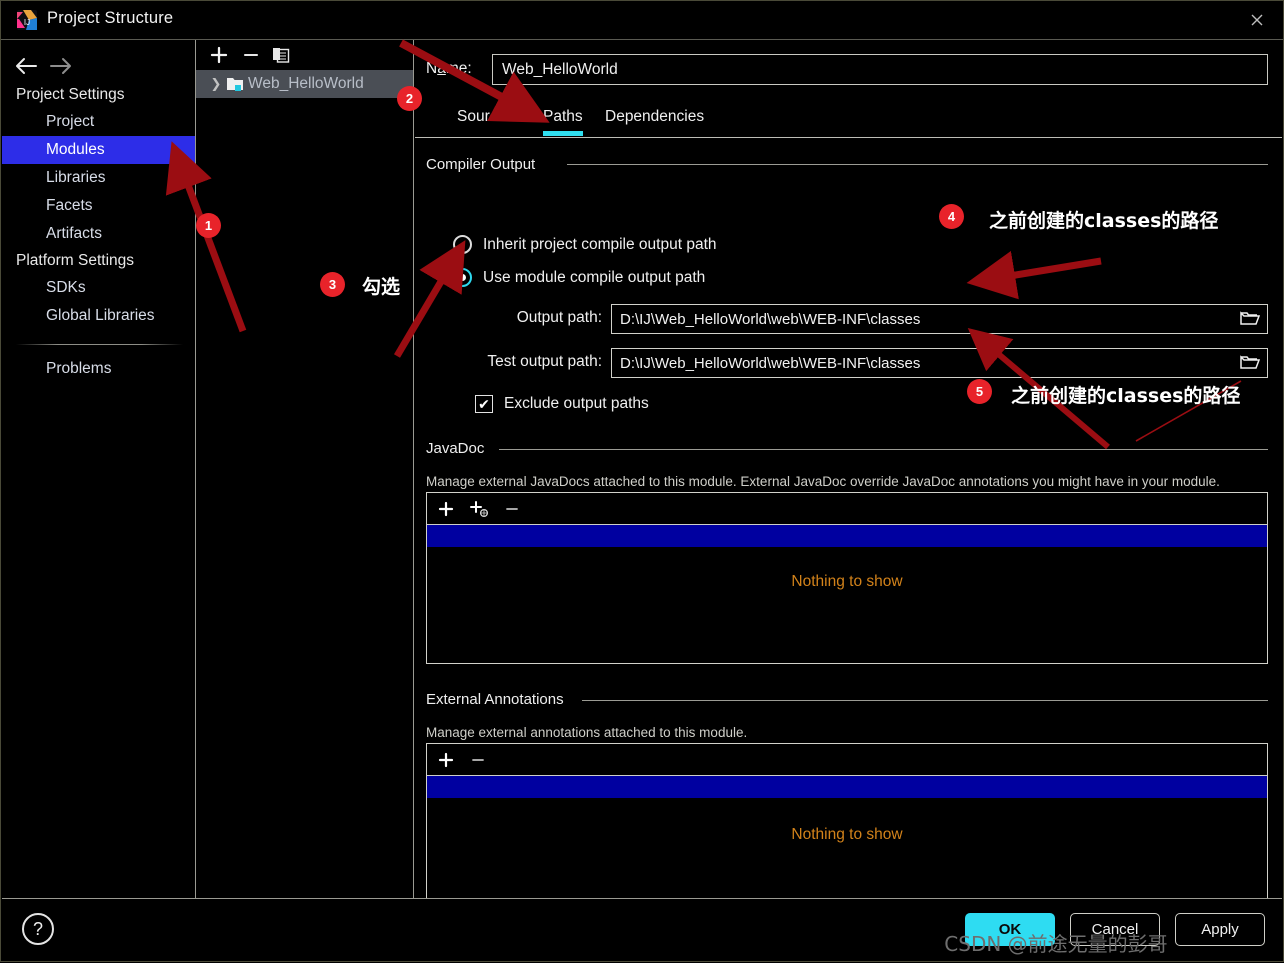  Describe the element at coordinates (512, 508) in the screenshot. I see `javadoc-remove-button` at that location.